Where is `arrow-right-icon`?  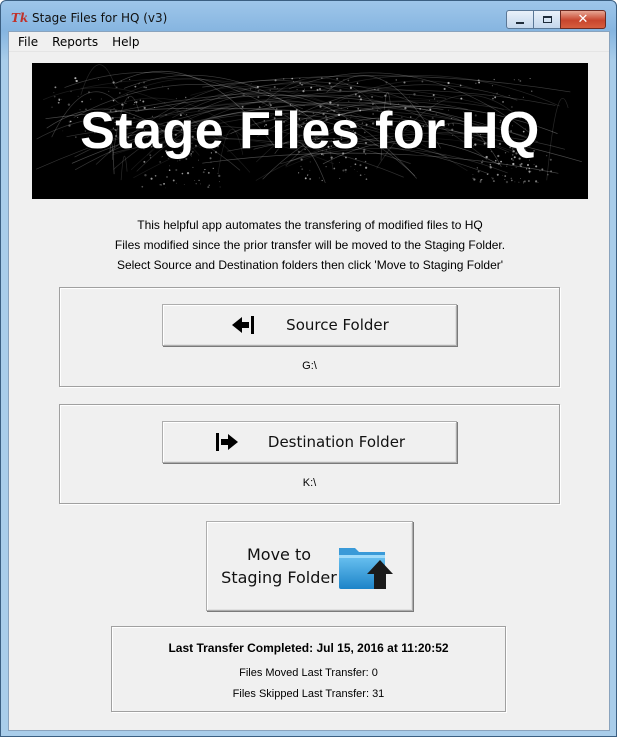 arrow-right-icon is located at coordinates (226, 442).